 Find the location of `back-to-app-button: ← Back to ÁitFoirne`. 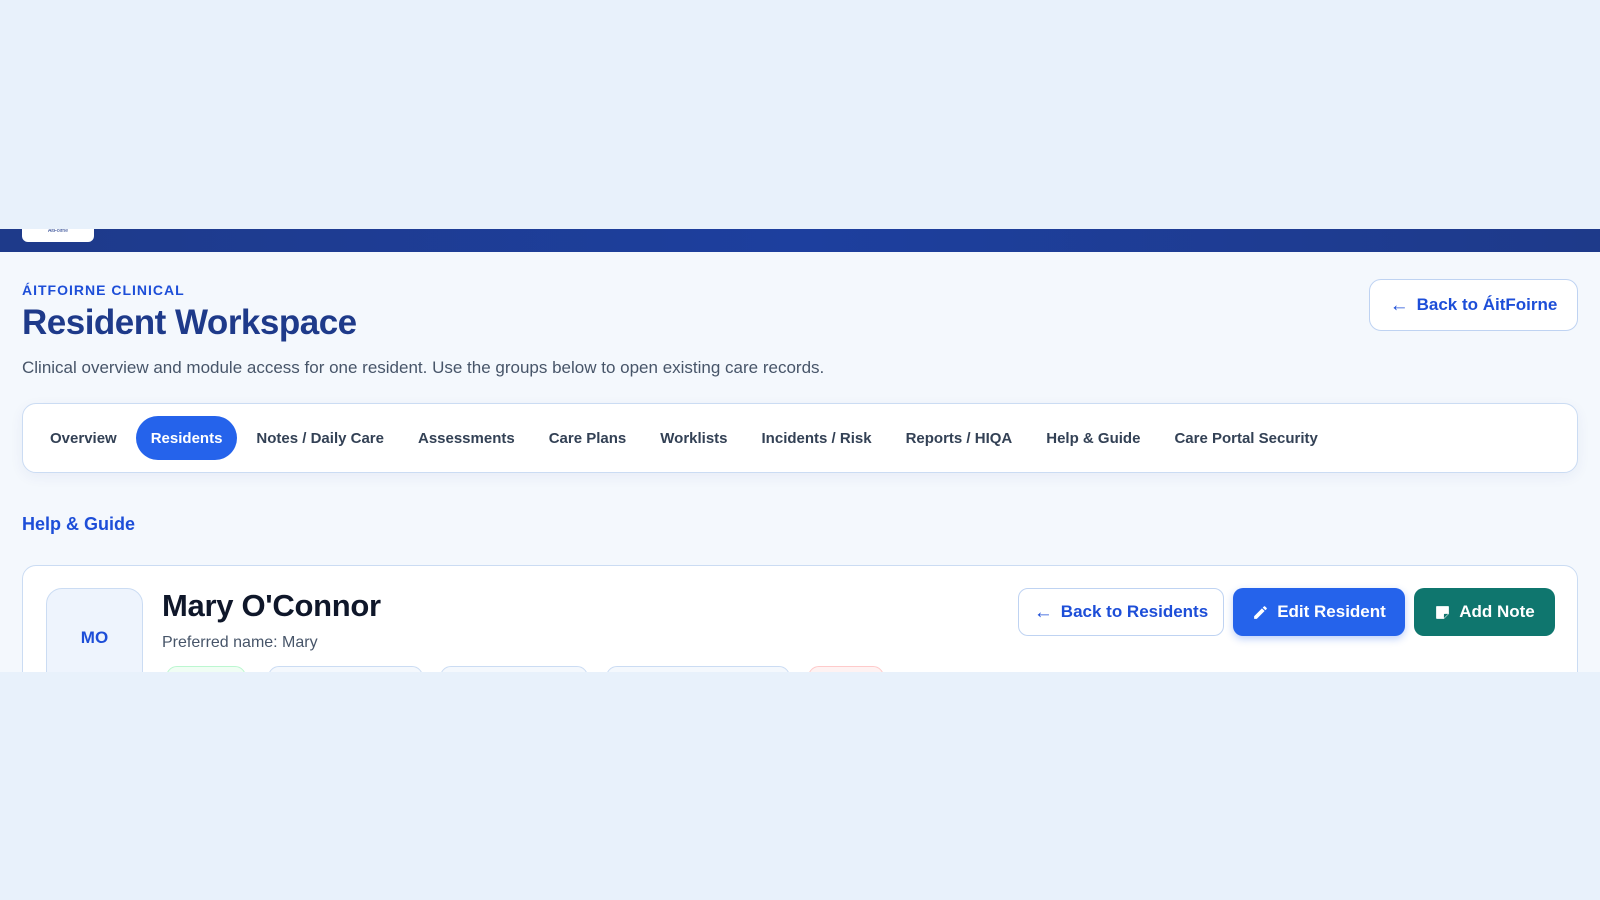

back-to-app-button: ← Back to ÁitFoirne is located at coordinates (1473, 305).